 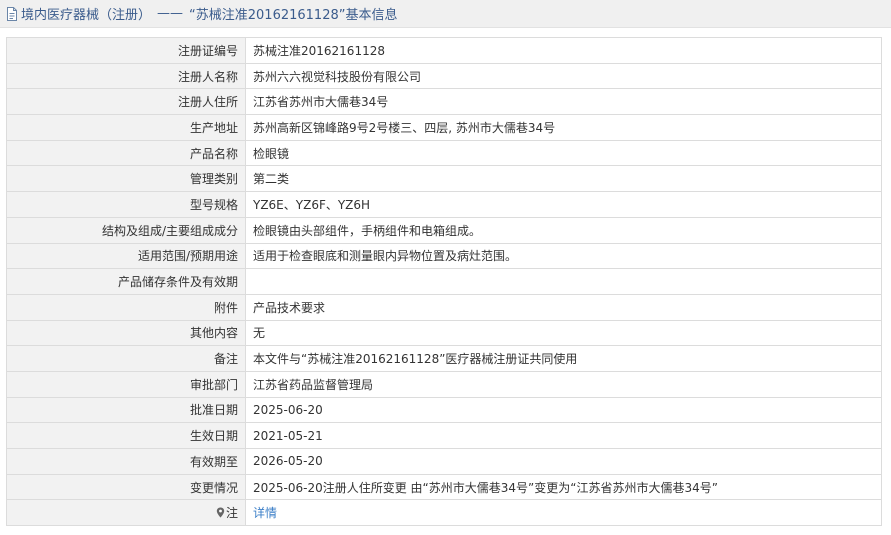 What do you see at coordinates (126, 410) in the screenshot?
I see `field-label: 批准日期` at bounding box center [126, 410].